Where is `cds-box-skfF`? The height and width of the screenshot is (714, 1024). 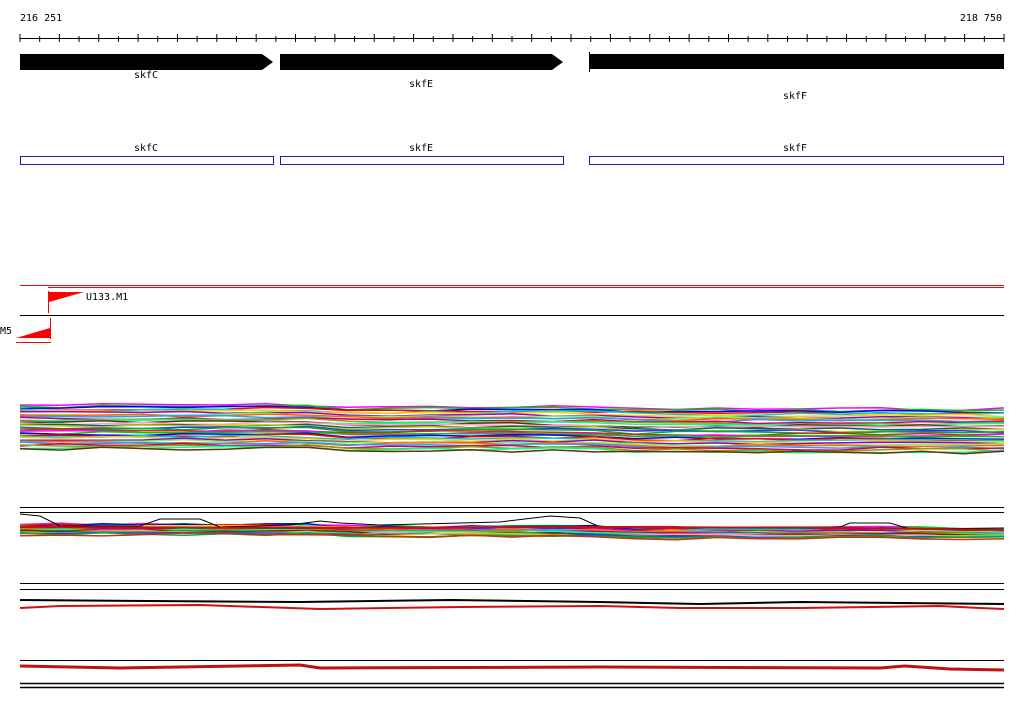
cds-box-skfF is located at coordinates (796, 160).